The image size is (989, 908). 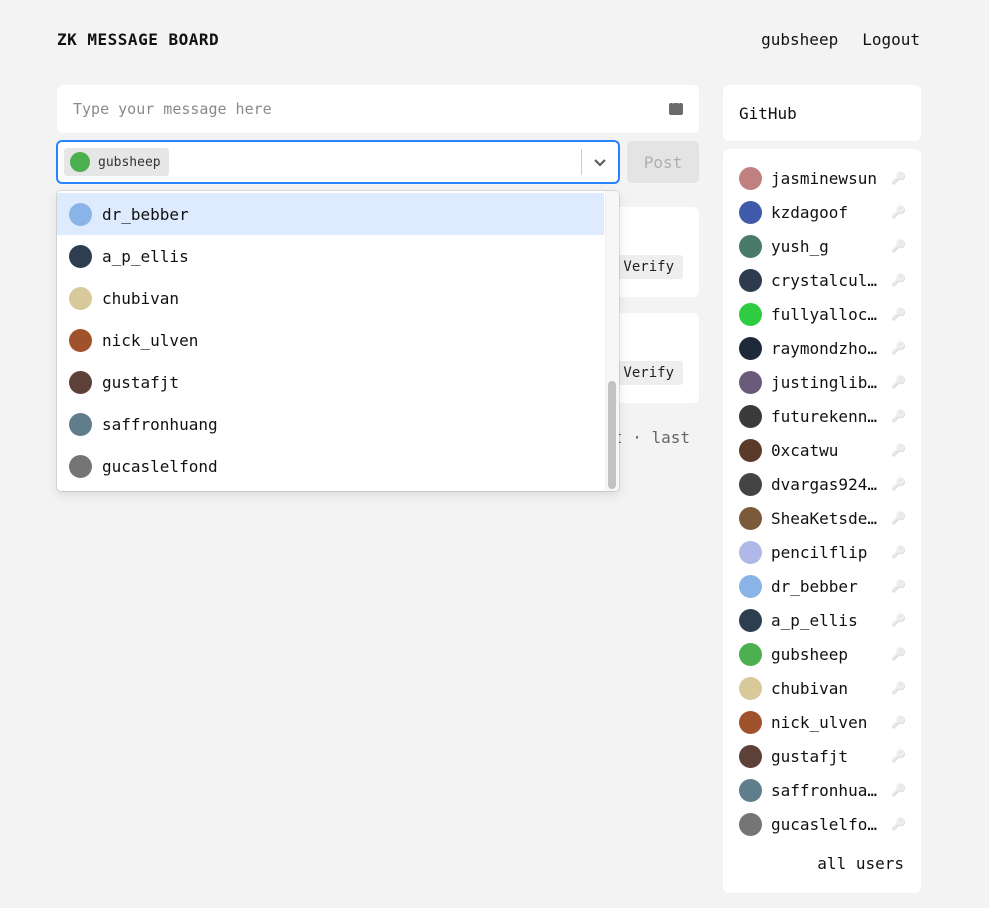 I want to click on user-list-item: 0xcatwu 🔑, so click(x=822, y=450).